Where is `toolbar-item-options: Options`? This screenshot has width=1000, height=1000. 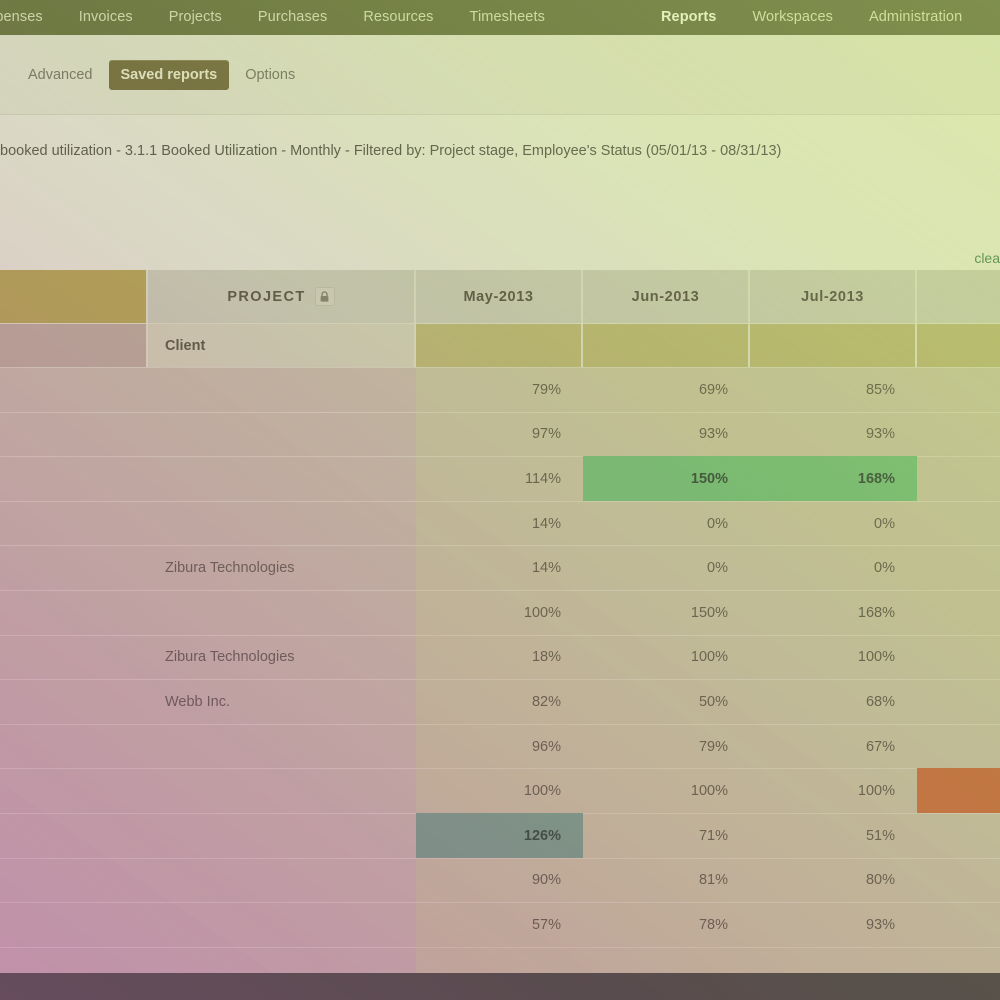
toolbar-item-options: Options is located at coordinates (270, 75).